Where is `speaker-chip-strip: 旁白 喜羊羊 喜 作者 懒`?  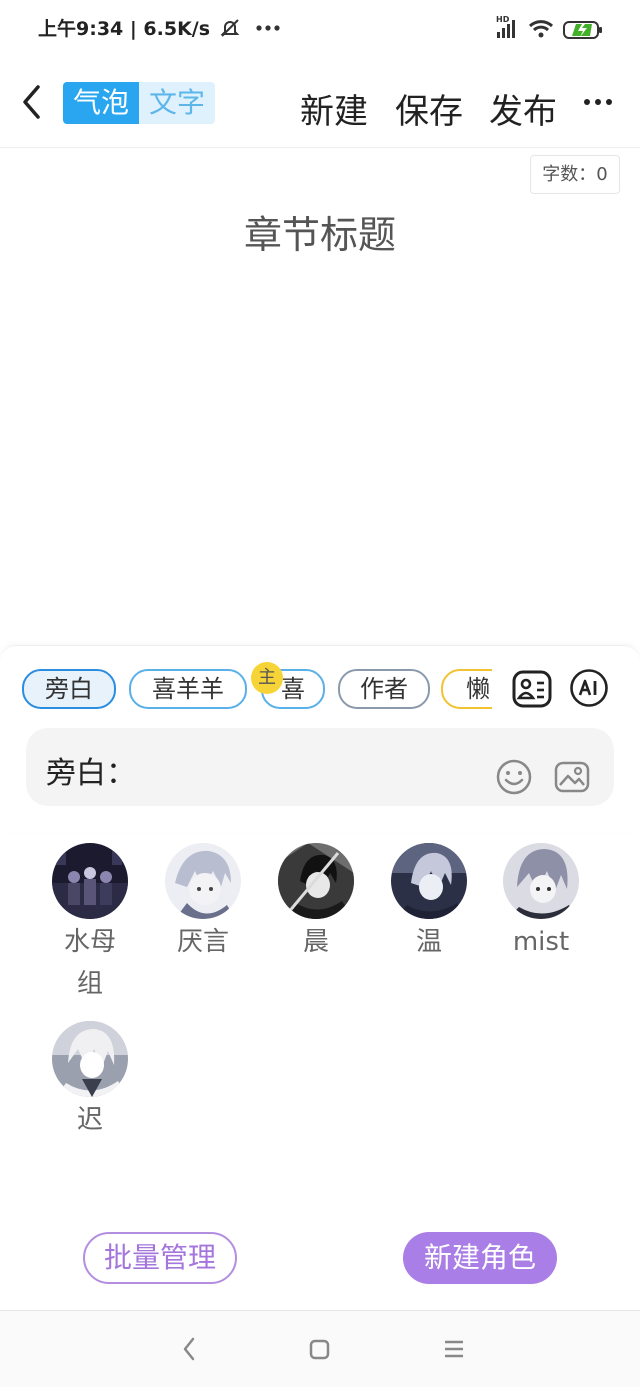
speaker-chip-strip: 旁白 喜羊羊 喜 作者 懒 is located at coordinates (246, 690).